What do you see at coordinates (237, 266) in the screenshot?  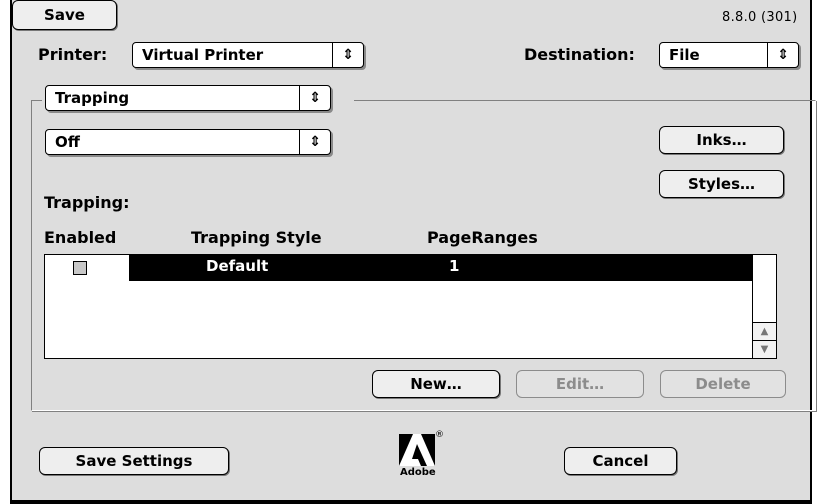 I see `row-style-cell: Default` at bounding box center [237, 266].